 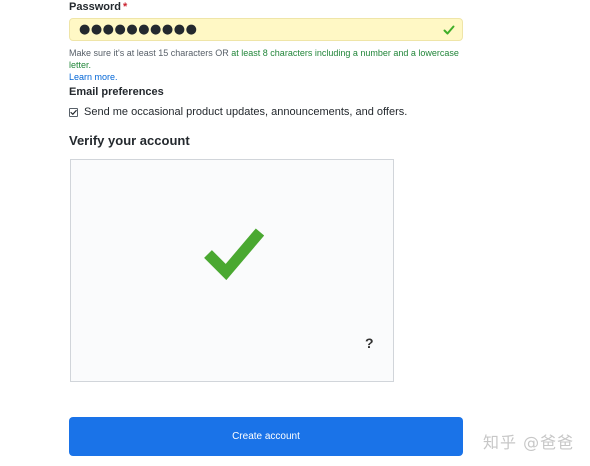 What do you see at coordinates (269, 77) in the screenshot?
I see `learn-more-link: Learn more.` at bounding box center [269, 77].